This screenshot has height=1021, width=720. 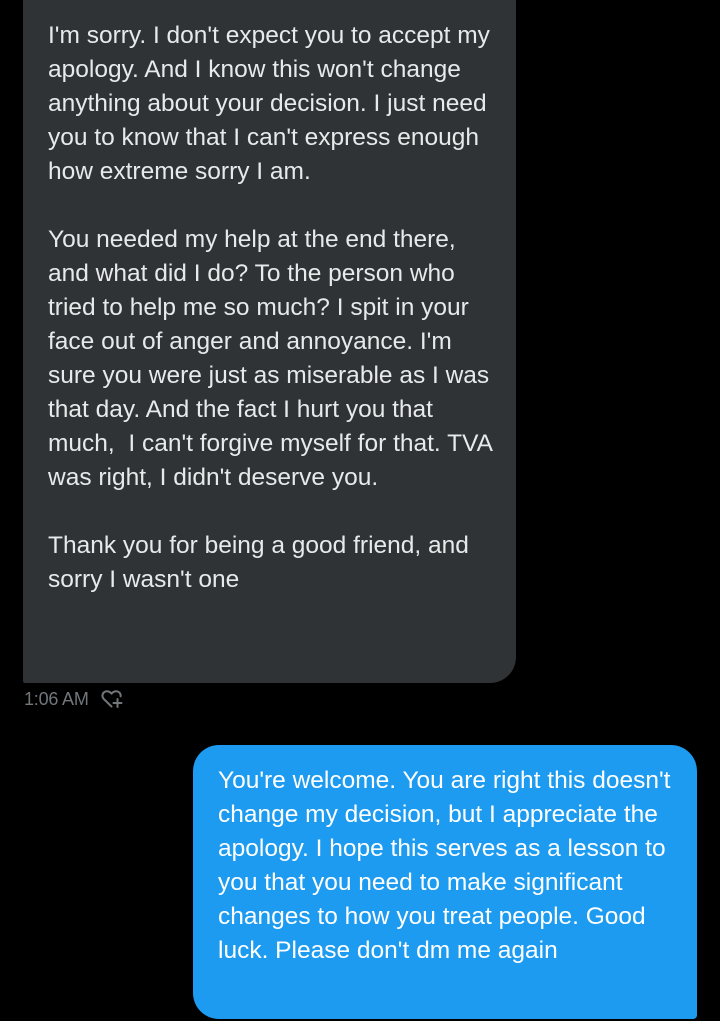 I want to click on message-meta-row: 1:06 AM, so click(x=74, y=699).